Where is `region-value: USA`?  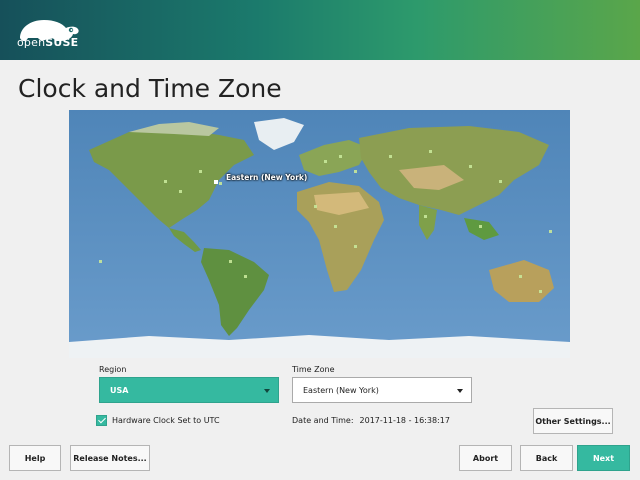
region-value: USA is located at coordinates (119, 390).